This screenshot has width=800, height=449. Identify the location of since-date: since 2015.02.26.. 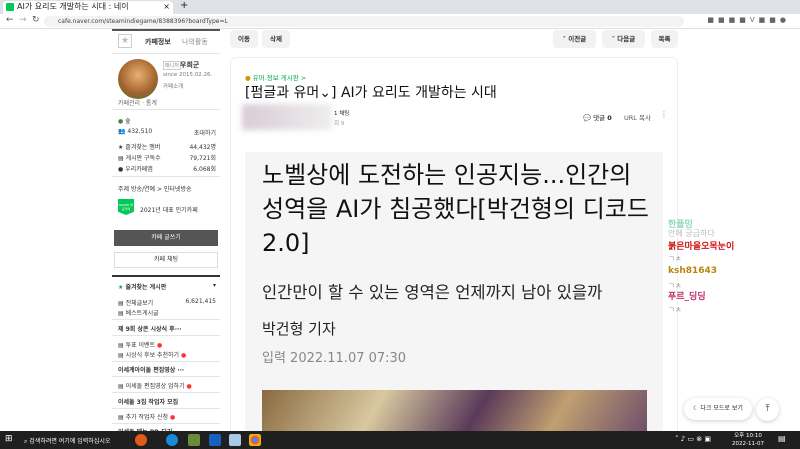
(188, 75).